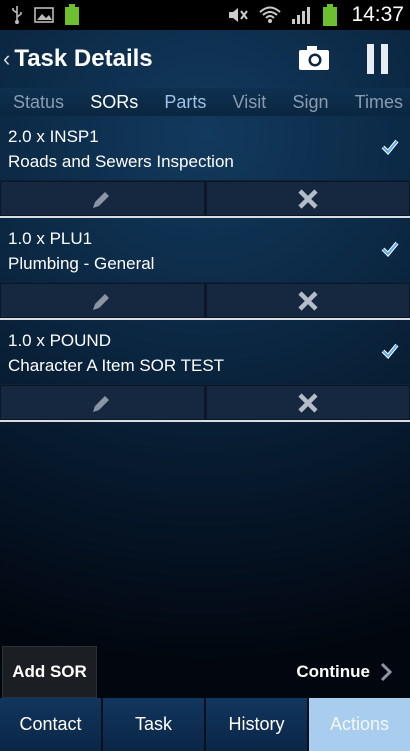 The image size is (410, 751). What do you see at coordinates (333, 671) in the screenshot?
I see `continue-label: Continue` at bounding box center [333, 671].